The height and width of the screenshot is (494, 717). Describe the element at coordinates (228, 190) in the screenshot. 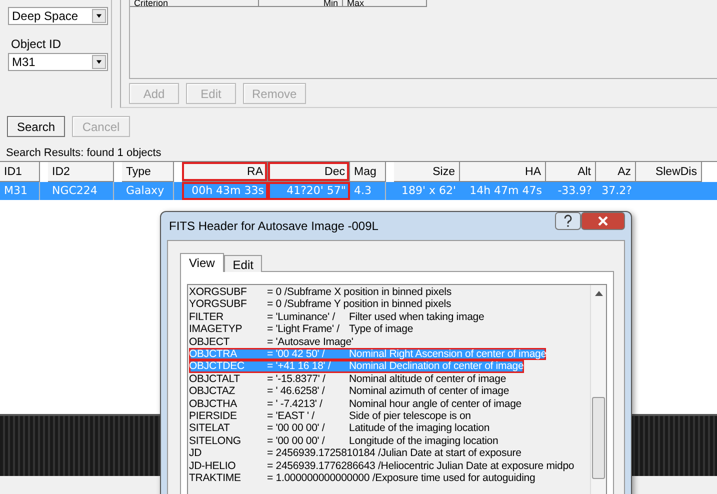

I see `table-cell: 00h 43m 33s` at that location.